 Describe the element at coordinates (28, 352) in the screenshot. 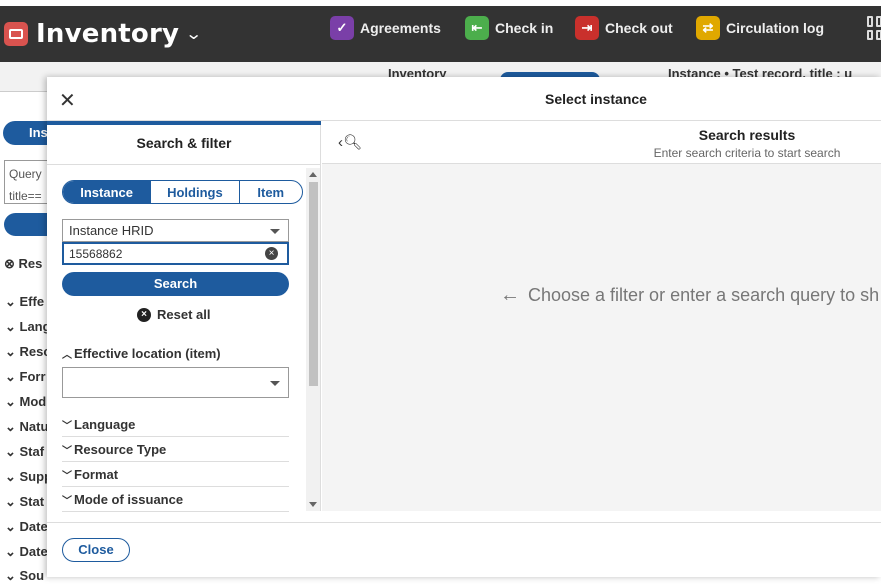

I see `background-accordion: ⌄ Resc` at that location.